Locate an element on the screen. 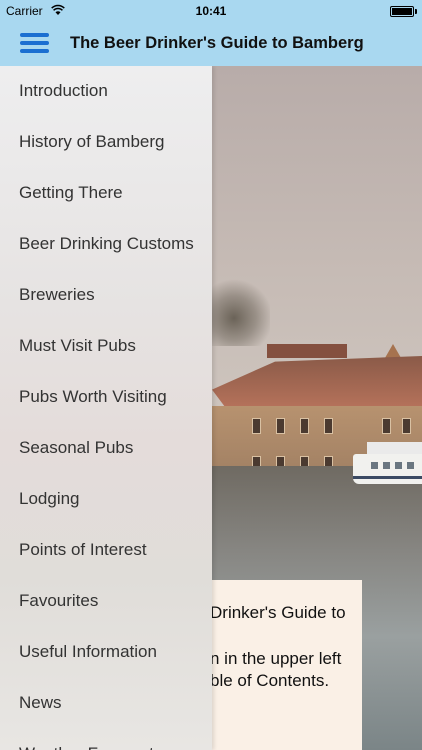 The width and height of the screenshot is (422, 750). trees is located at coordinates (240, 311).